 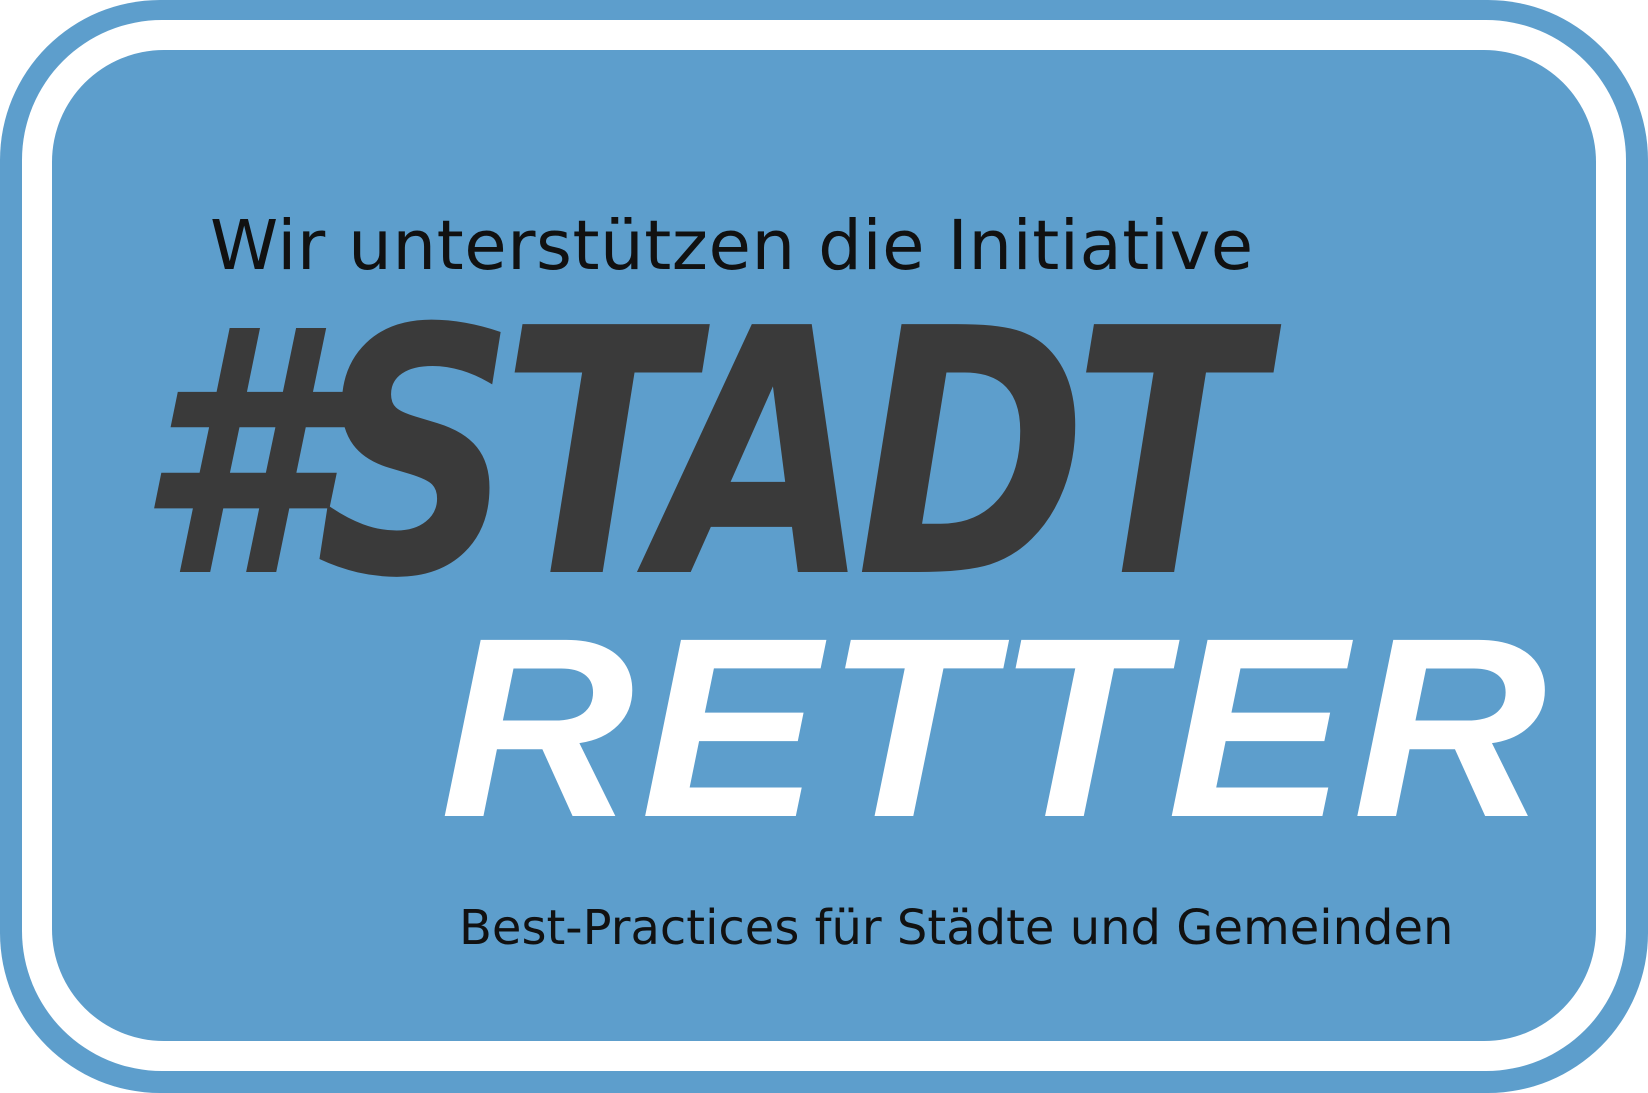 I want to click on subline: Best-Practices für Städte und Gemeinden, so click(x=956, y=928).